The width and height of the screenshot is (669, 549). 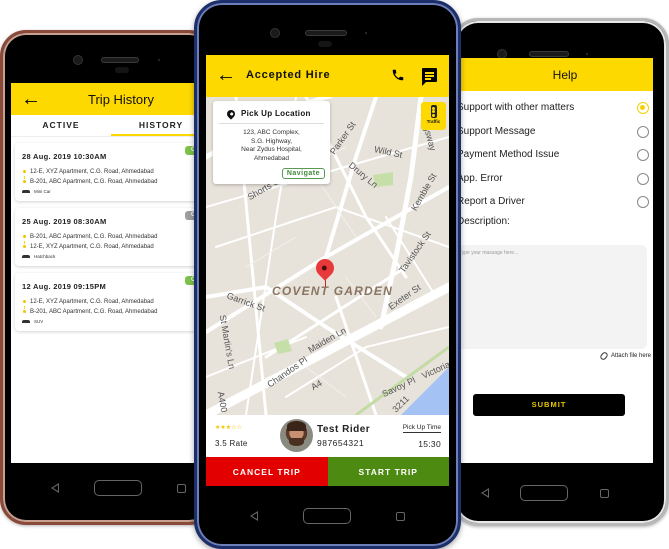 What do you see at coordinates (565, 74) in the screenshot?
I see `page-title: Help` at bounding box center [565, 74].